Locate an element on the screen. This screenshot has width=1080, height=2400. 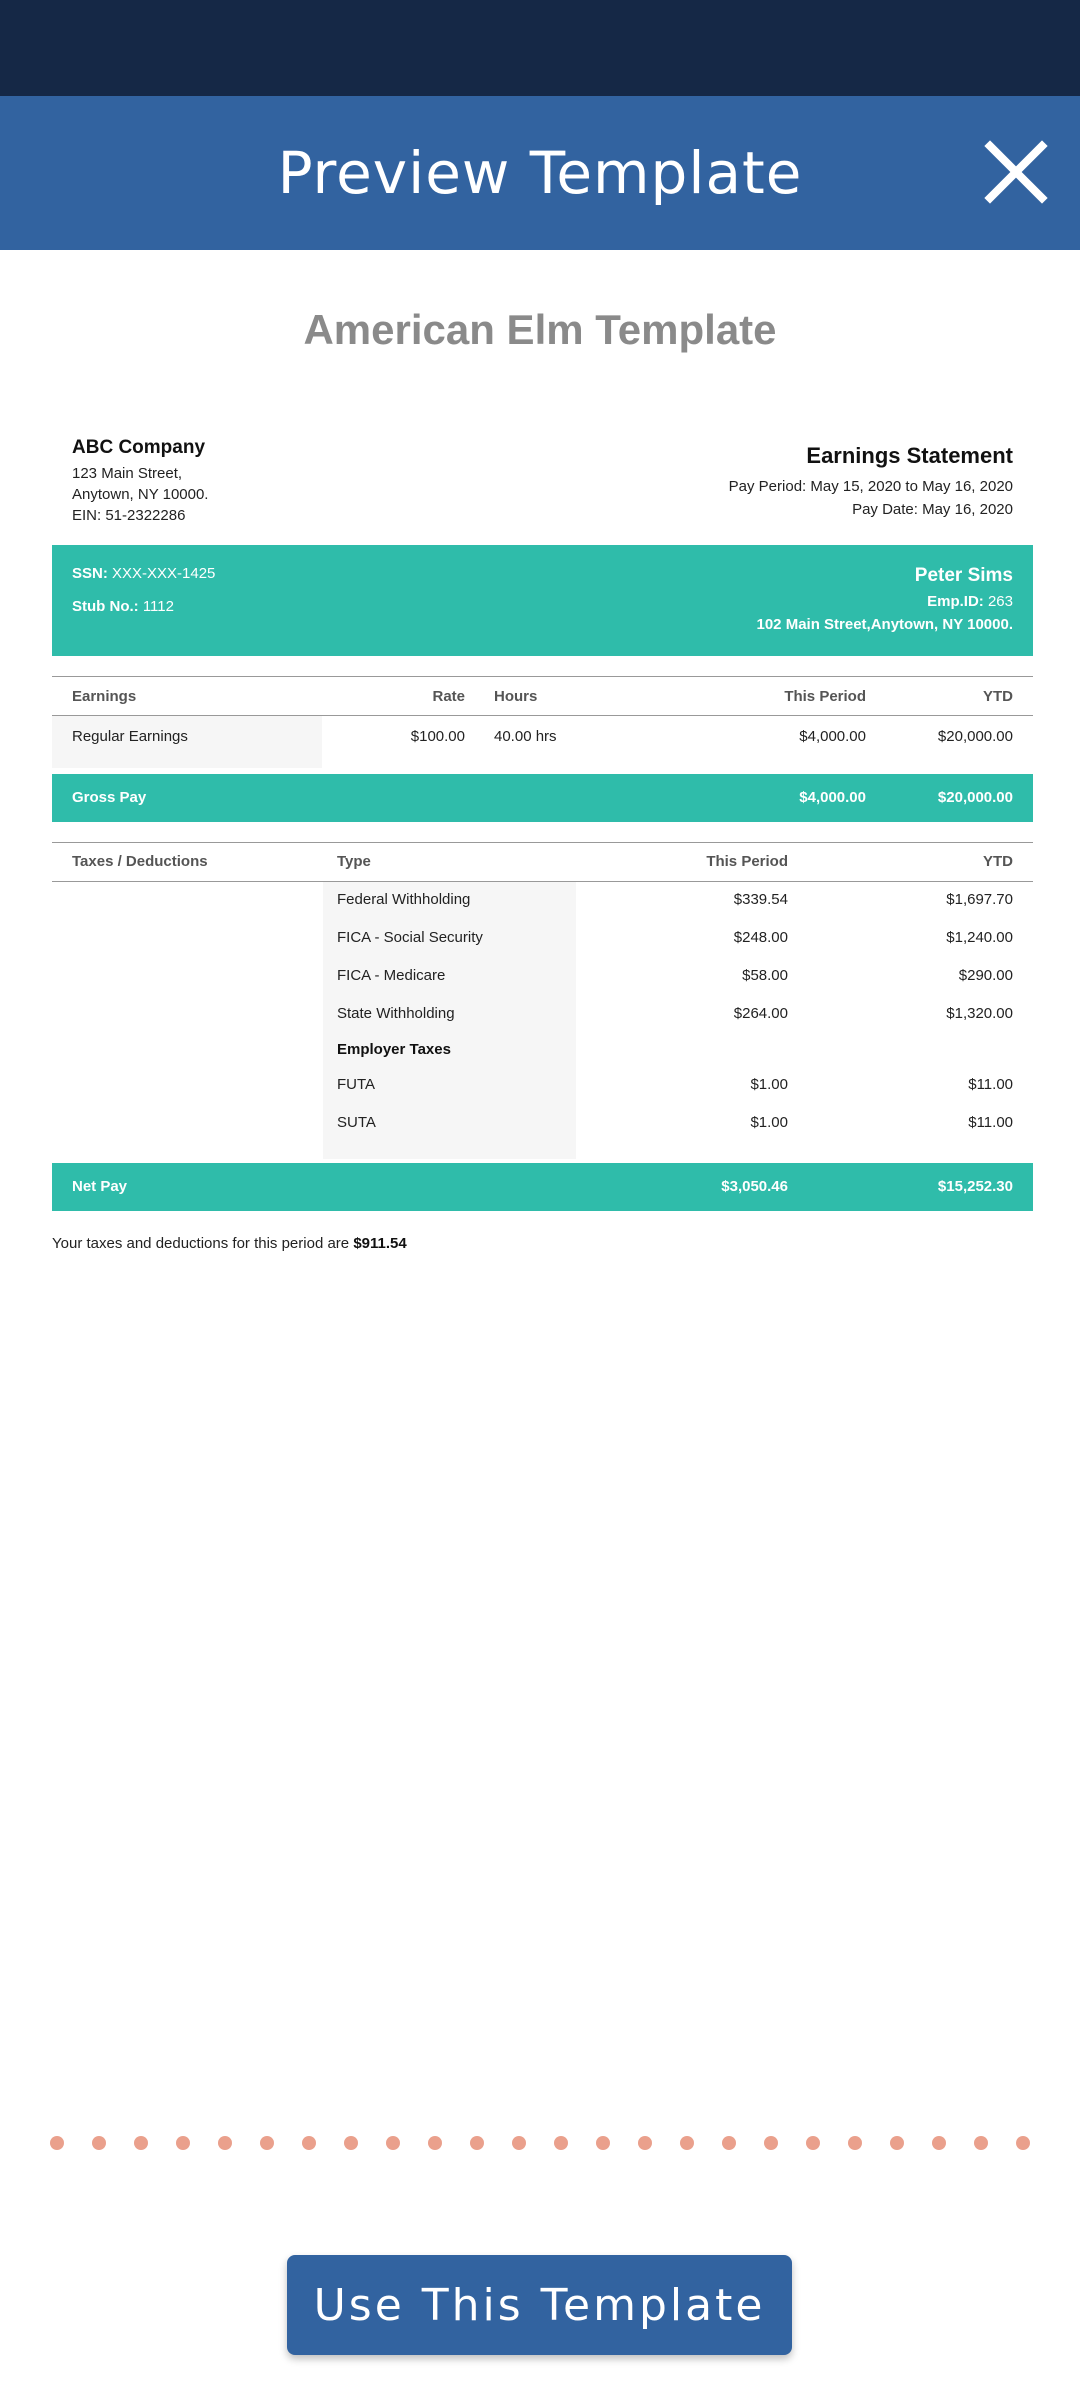
earnings-top-rule is located at coordinates (542, 676).